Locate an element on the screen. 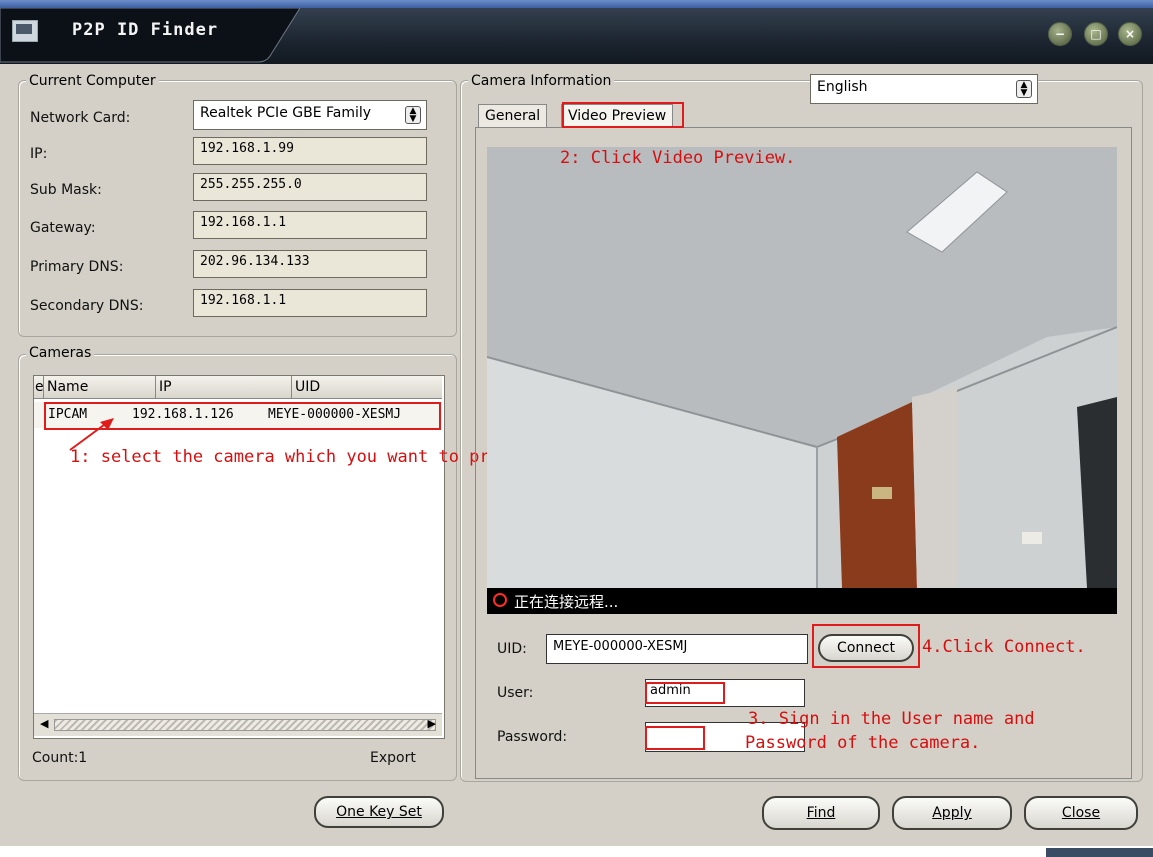  window-title: P2P ID Finder is located at coordinates (145, 30).